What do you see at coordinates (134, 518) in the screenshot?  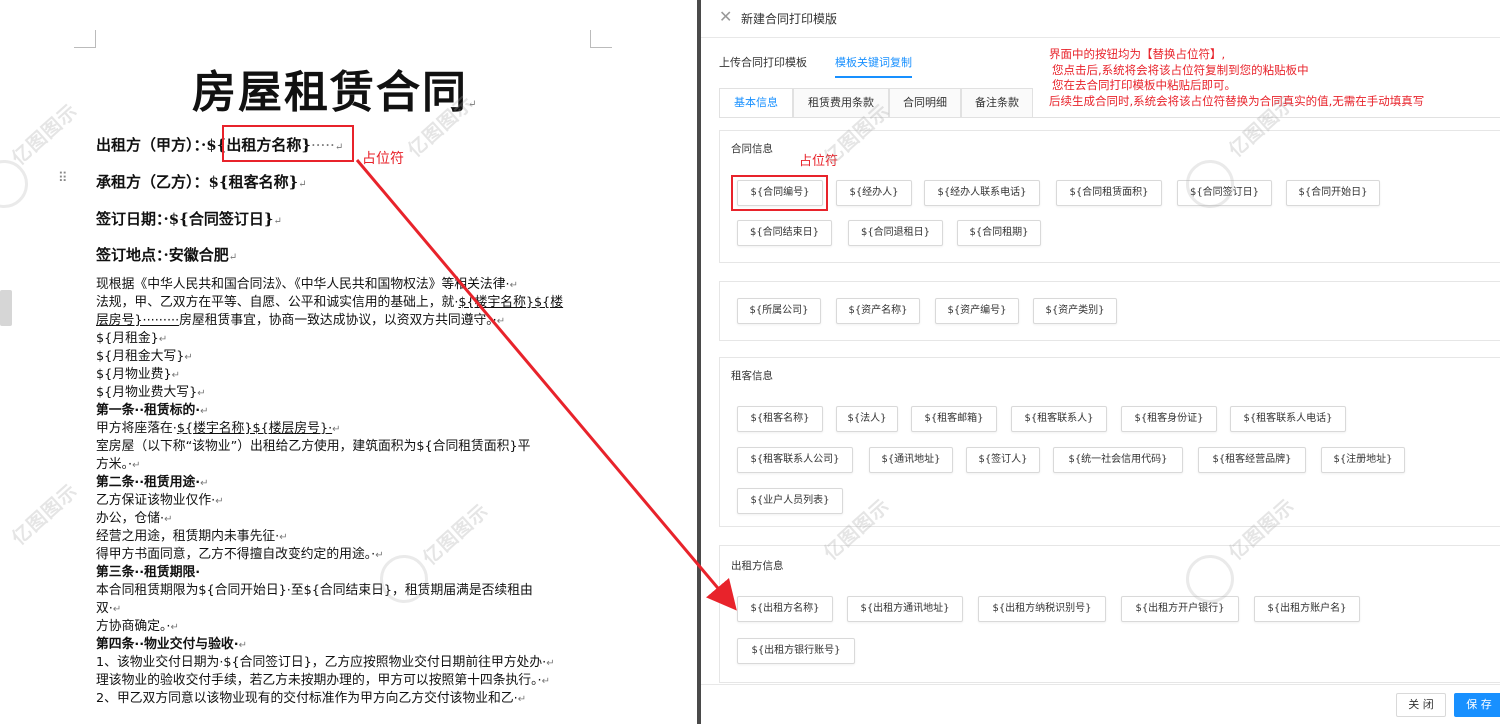 I see `body-line: 办公，仓储·↵` at bounding box center [134, 518].